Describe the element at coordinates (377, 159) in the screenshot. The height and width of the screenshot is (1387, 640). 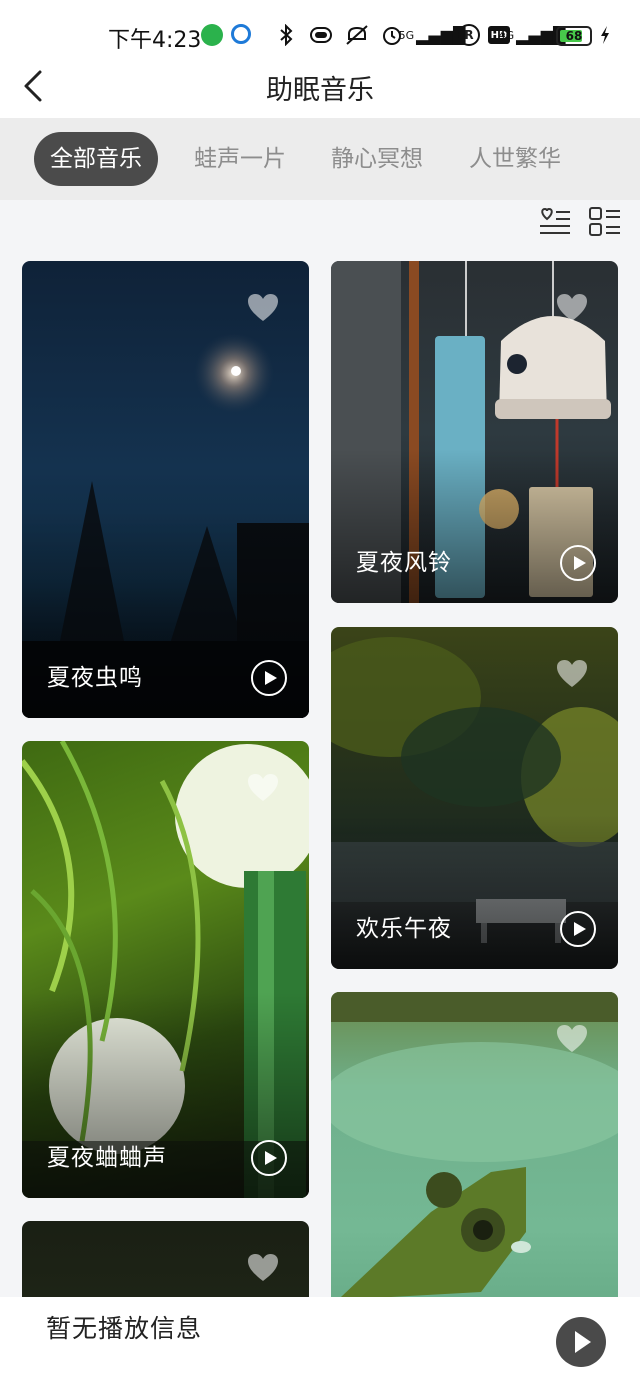
I see `tab-meditation: 静心冥想` at that location.